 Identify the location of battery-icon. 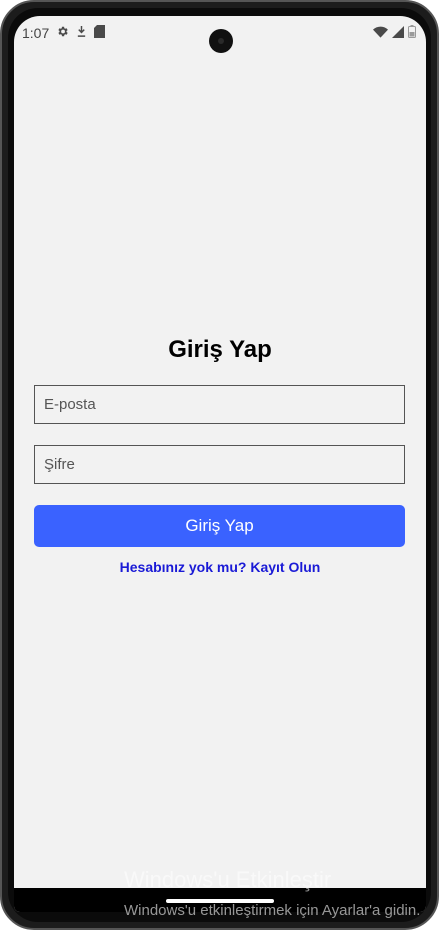
(412, 33).